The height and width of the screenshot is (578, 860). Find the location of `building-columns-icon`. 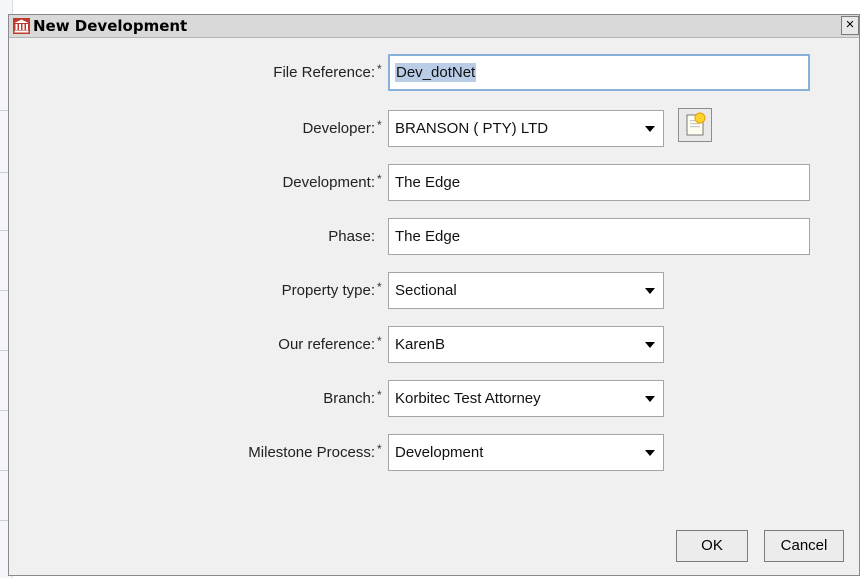

building-columns-icon is located at coordinates (21, 26).